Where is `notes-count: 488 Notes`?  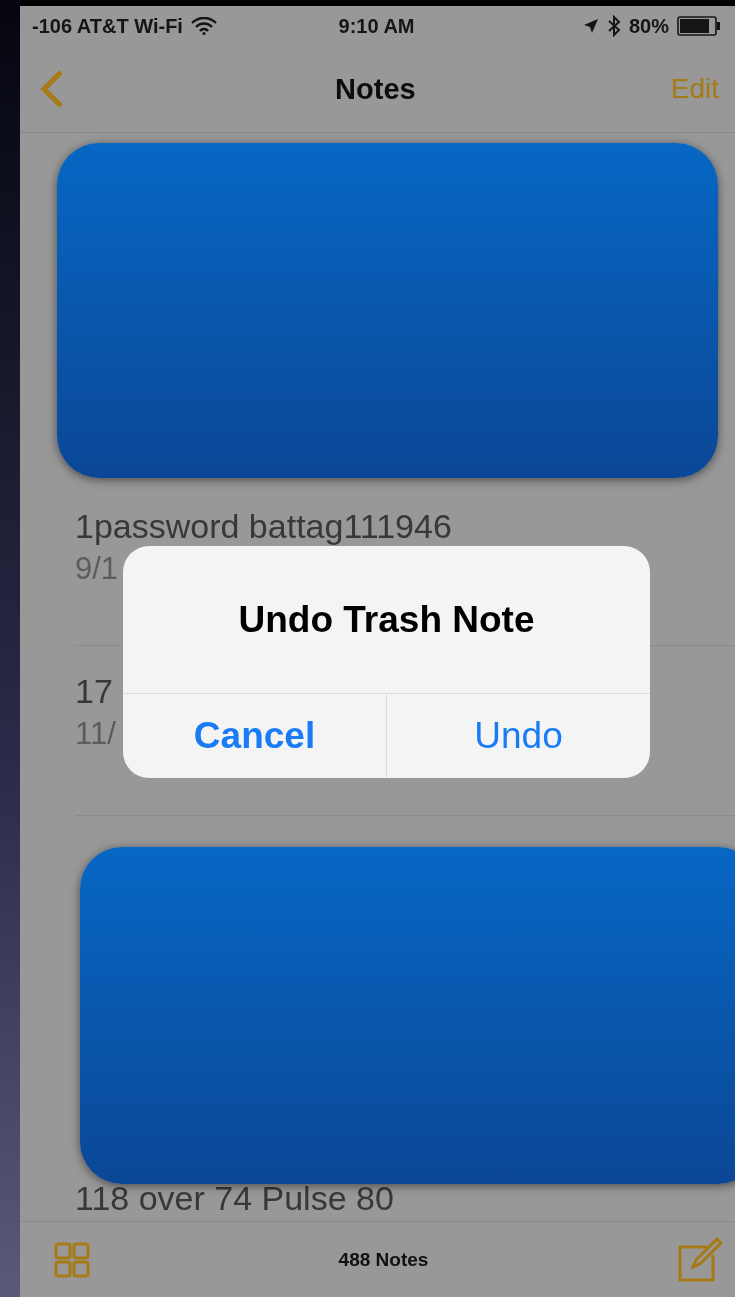 notes-count: 488 Notes is located at coordinates (383, 1259).